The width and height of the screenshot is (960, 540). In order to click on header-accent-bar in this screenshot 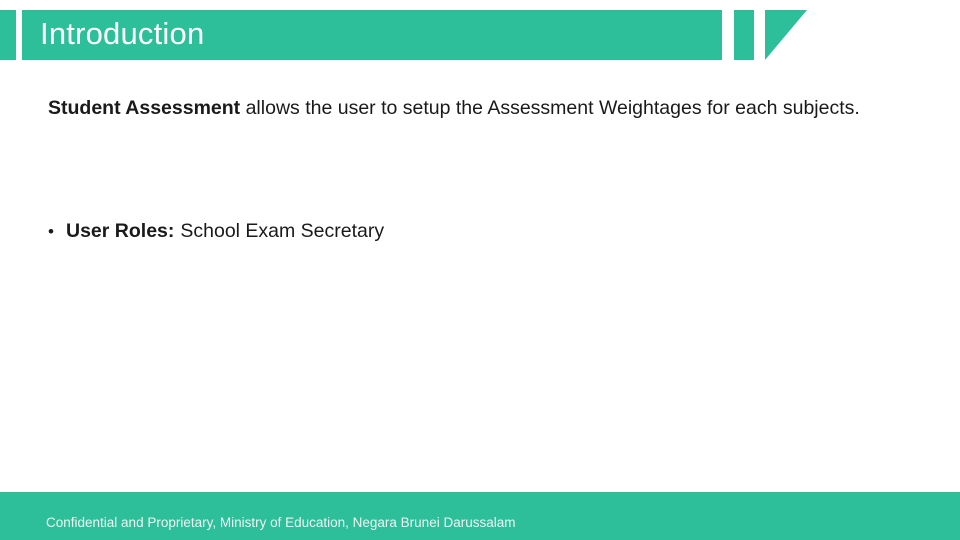, I will do `click(744, 35)`.